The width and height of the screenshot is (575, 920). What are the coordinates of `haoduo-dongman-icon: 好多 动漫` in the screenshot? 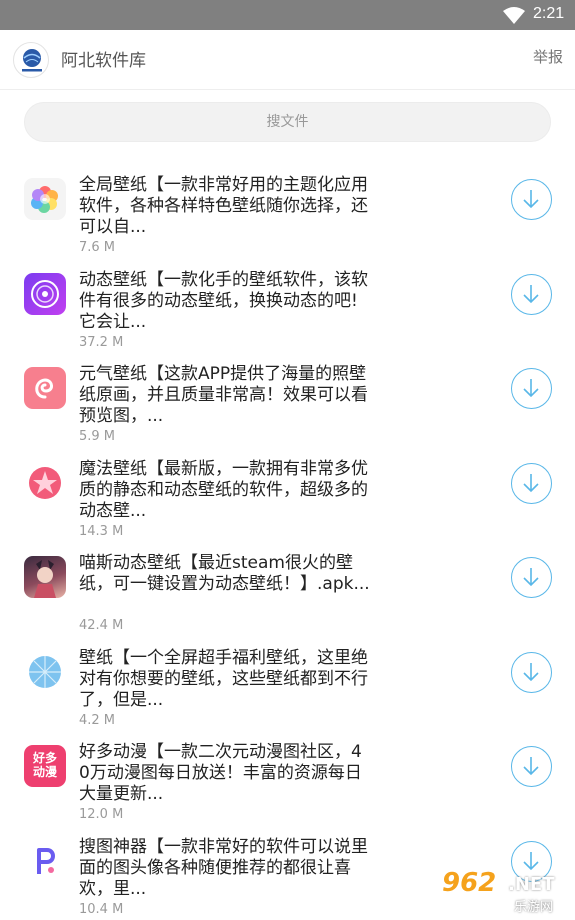 It's located at (45, 766).